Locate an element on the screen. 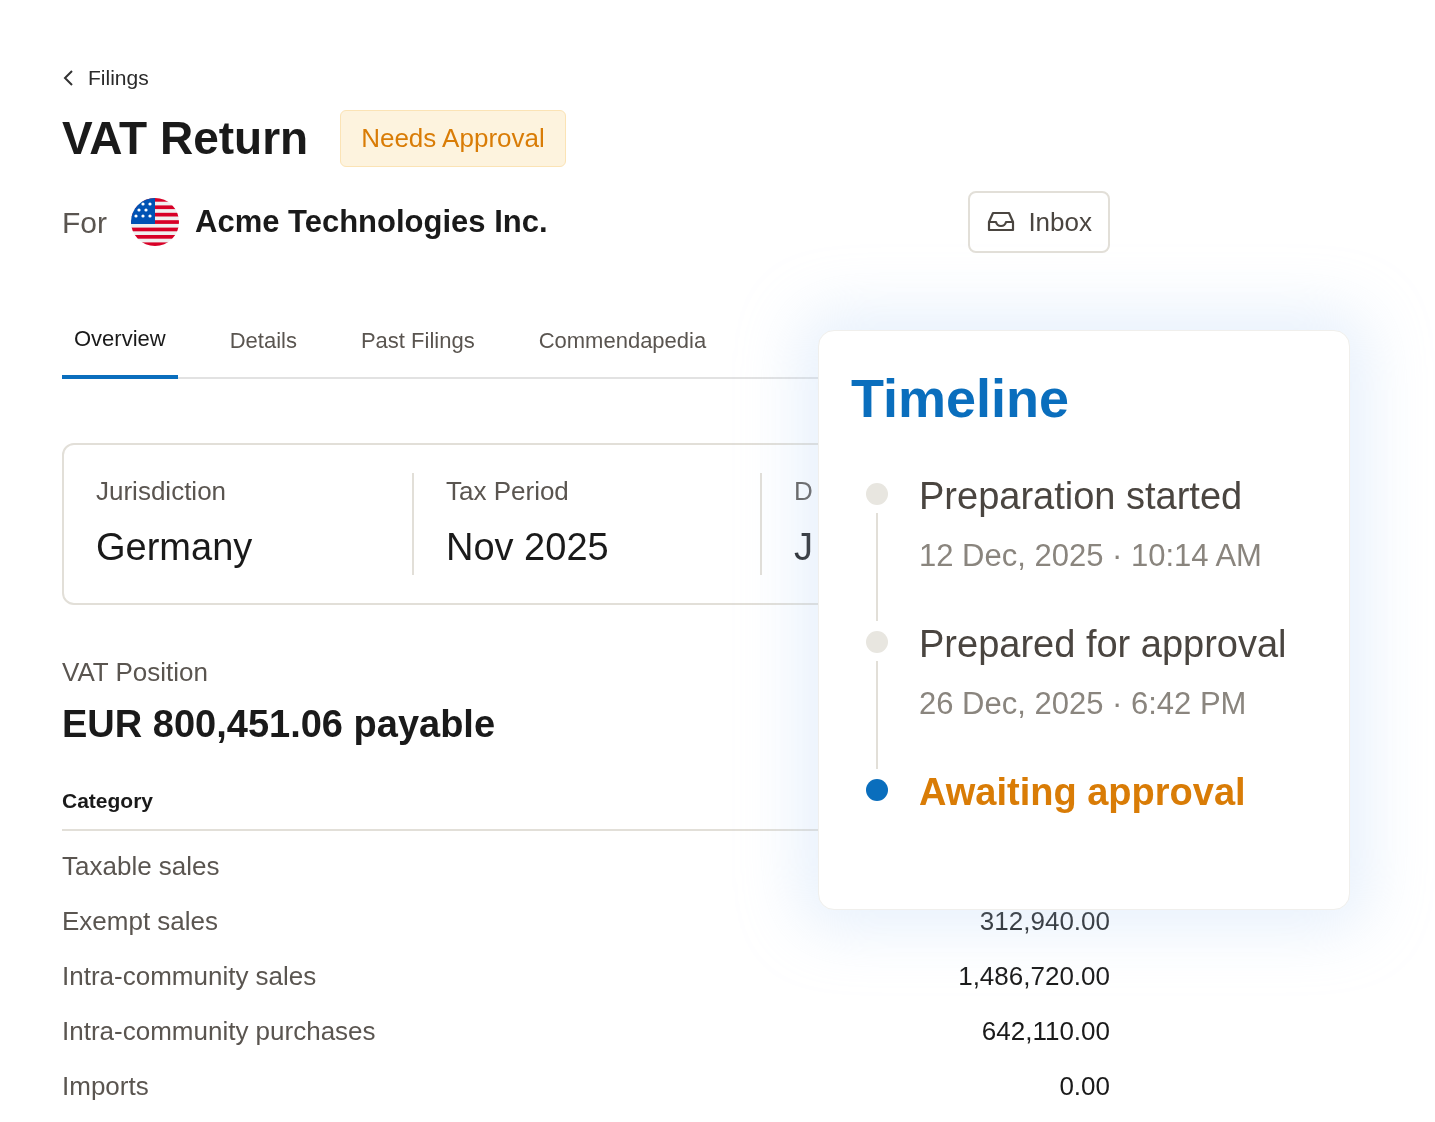 The width and height of the screenshot is (1435, 1122). event-title: Prepared for approval is located at coordinates (1103, 644).